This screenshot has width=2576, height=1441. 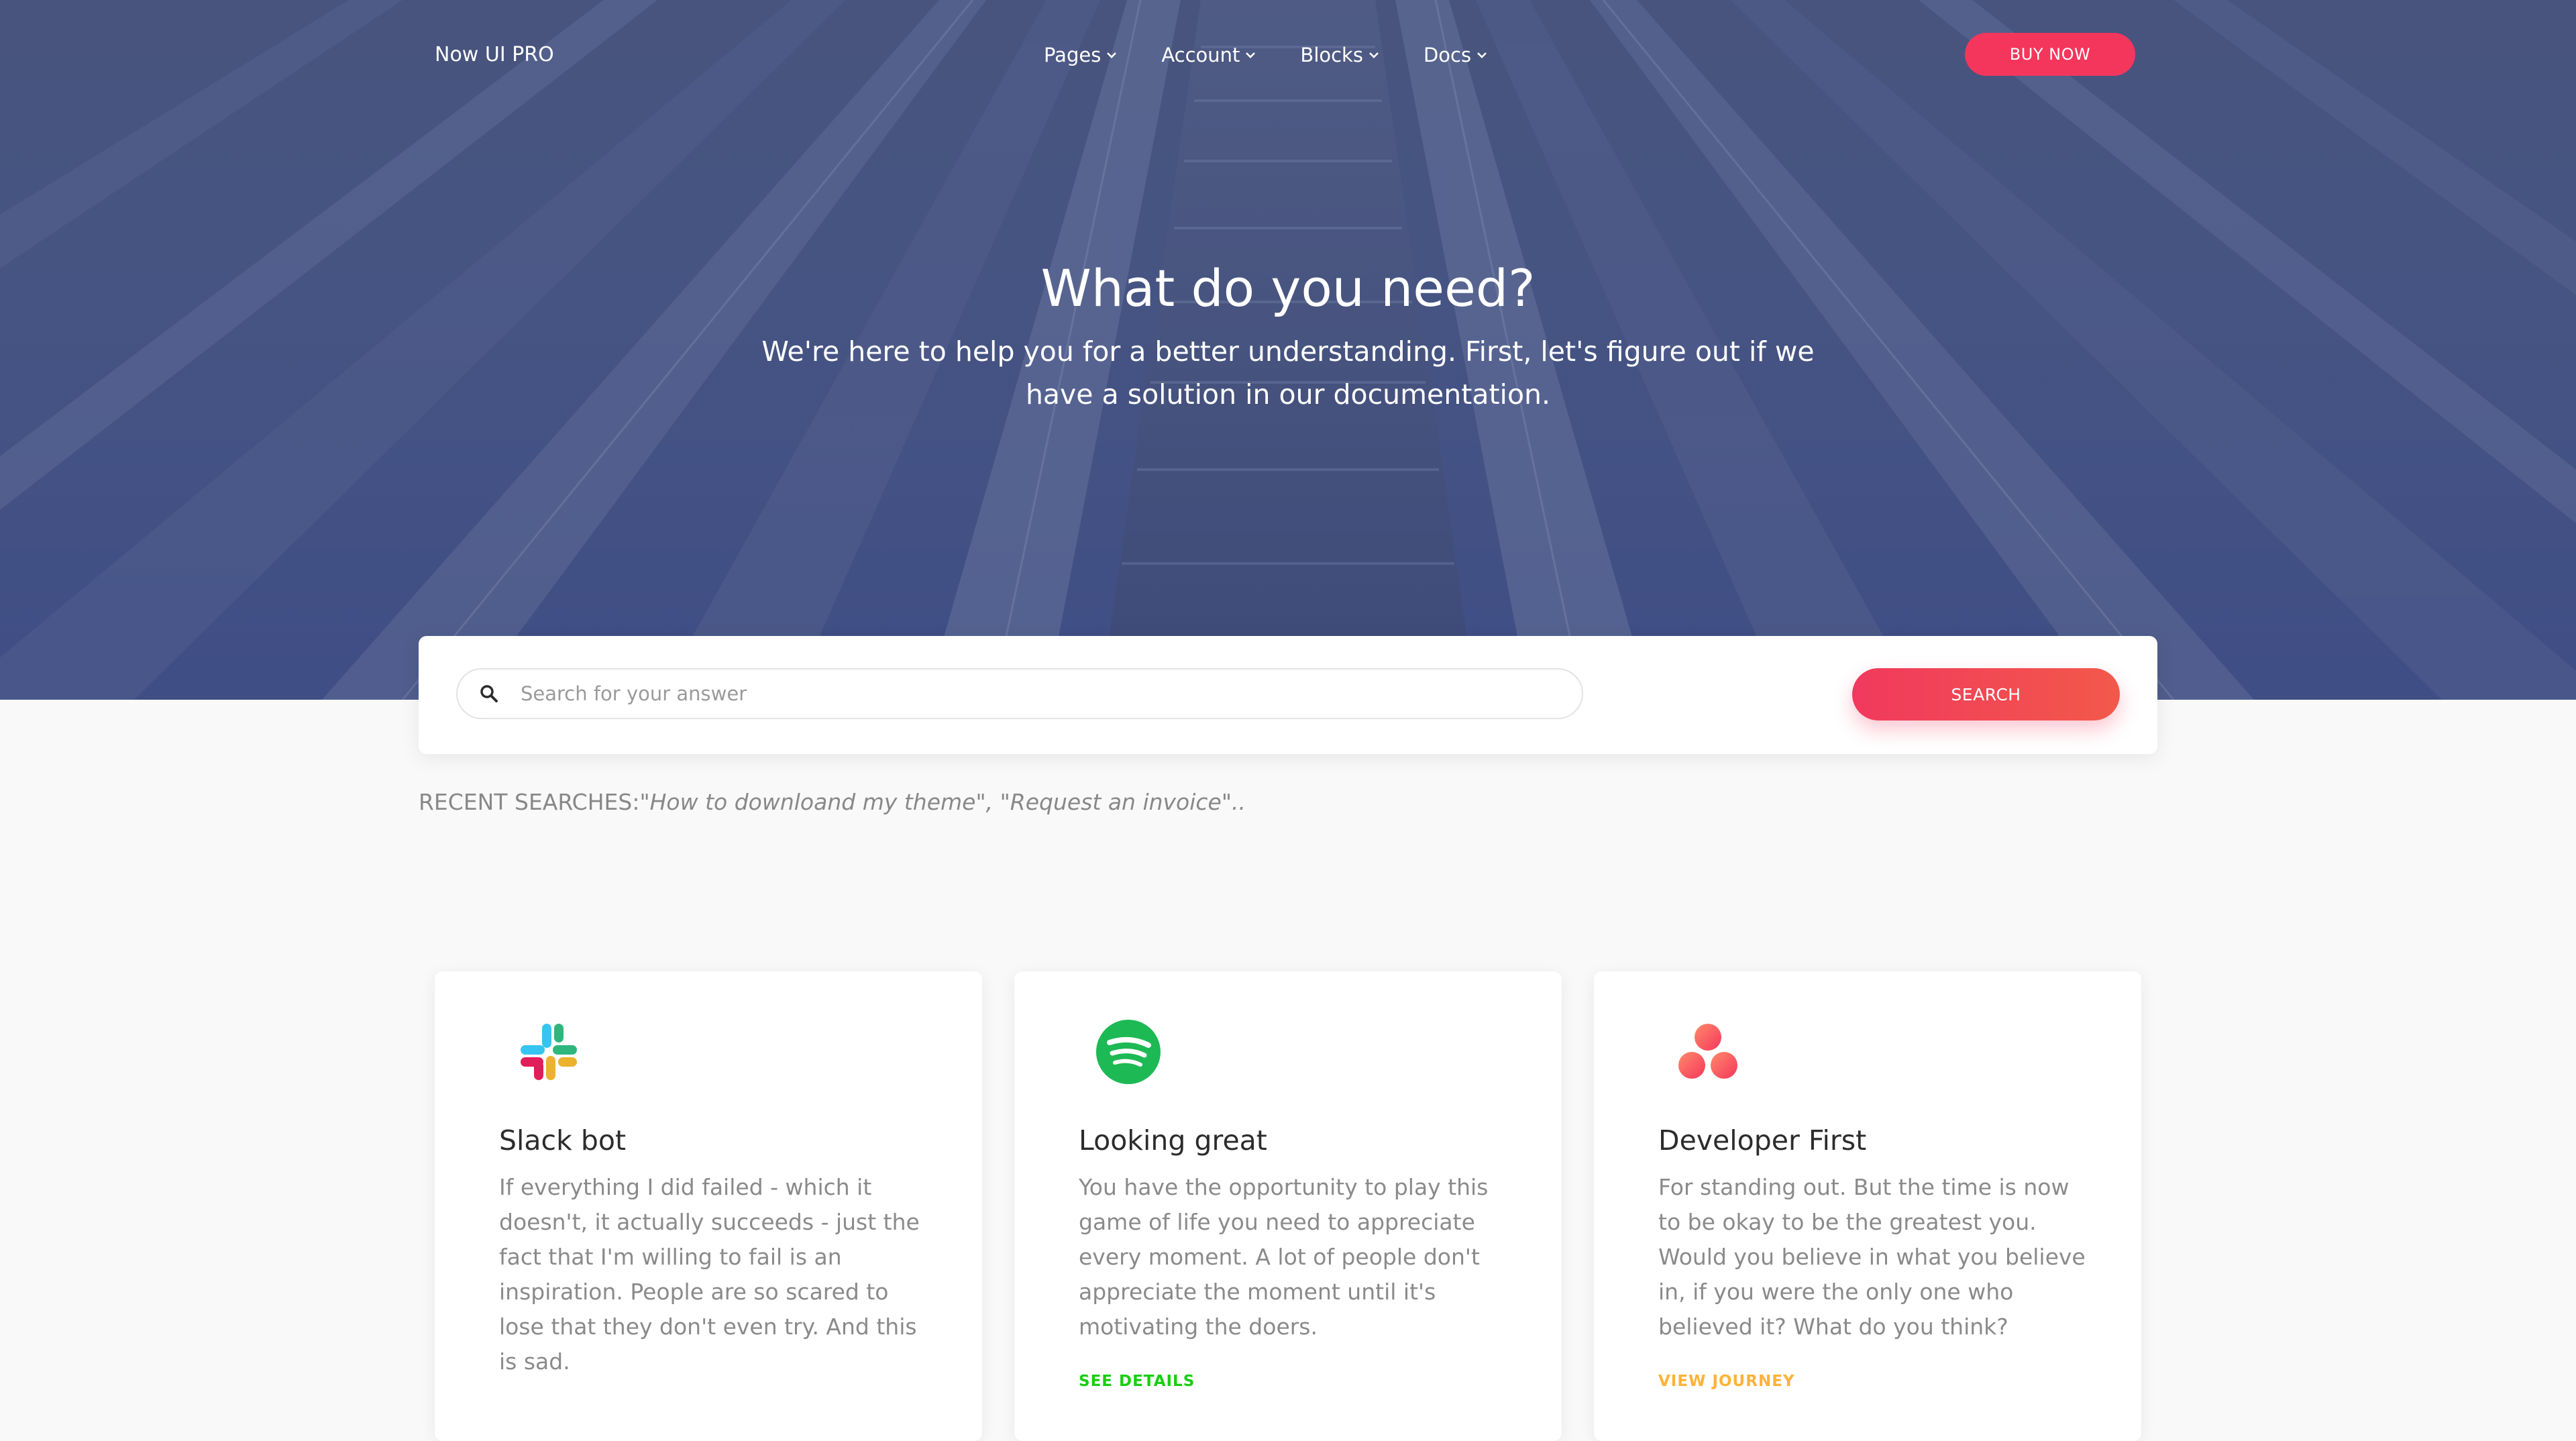 What do you see at coordinates (2050, 54) in the screenshot?
I see `buy-now-button: BUY NOW` at bounding box center [2050, 54].